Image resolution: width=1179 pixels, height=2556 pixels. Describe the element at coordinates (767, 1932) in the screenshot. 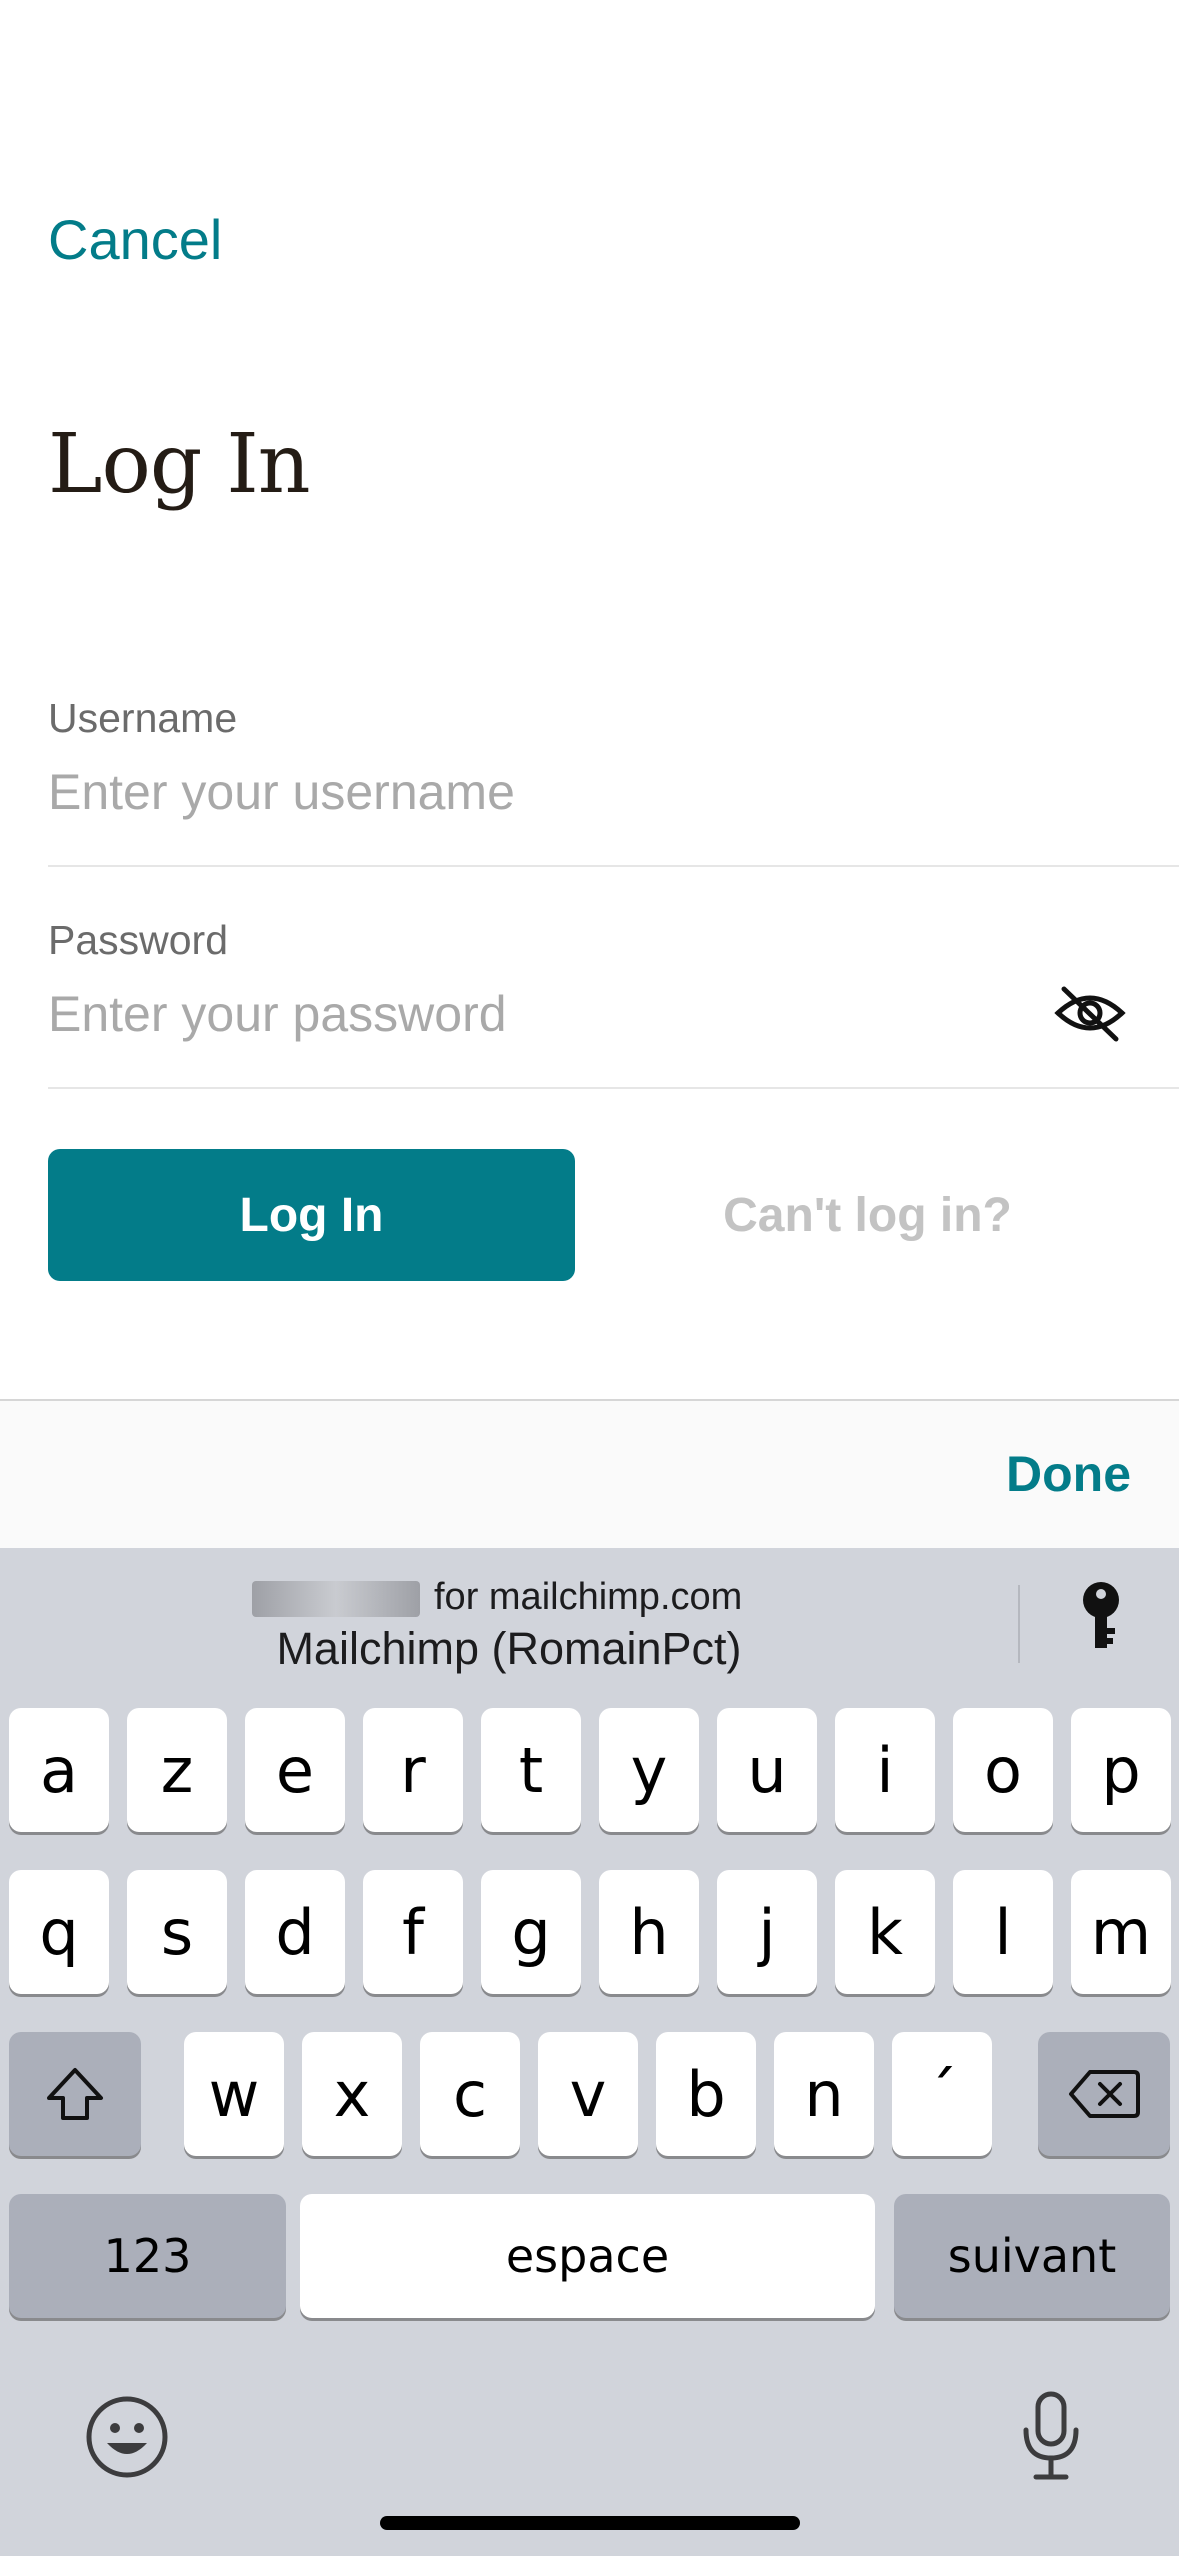

I see `key-j: j` at that location.